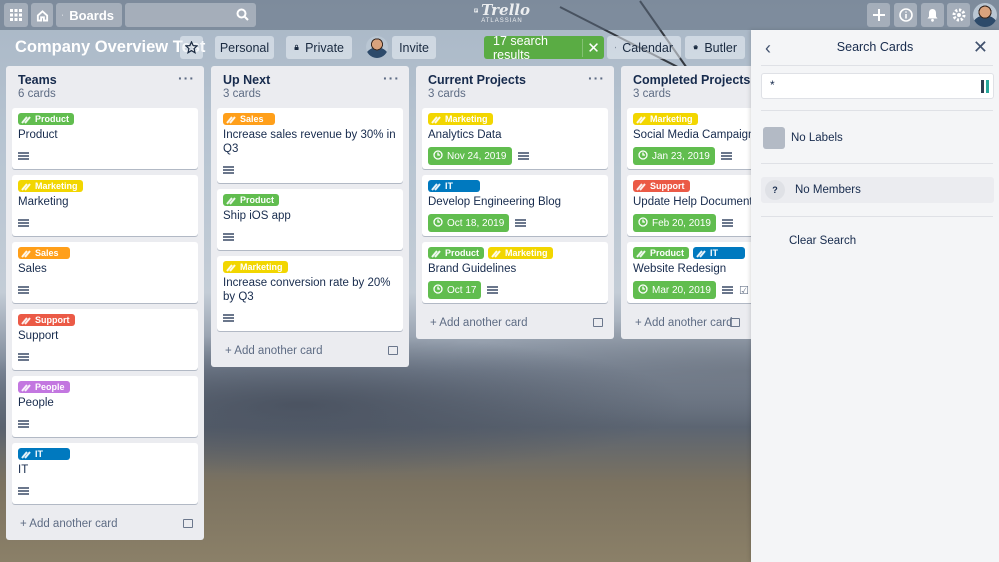 This screenshot has width=999, height=562. I want to click on close-icon: ✕, so click(980, 47).